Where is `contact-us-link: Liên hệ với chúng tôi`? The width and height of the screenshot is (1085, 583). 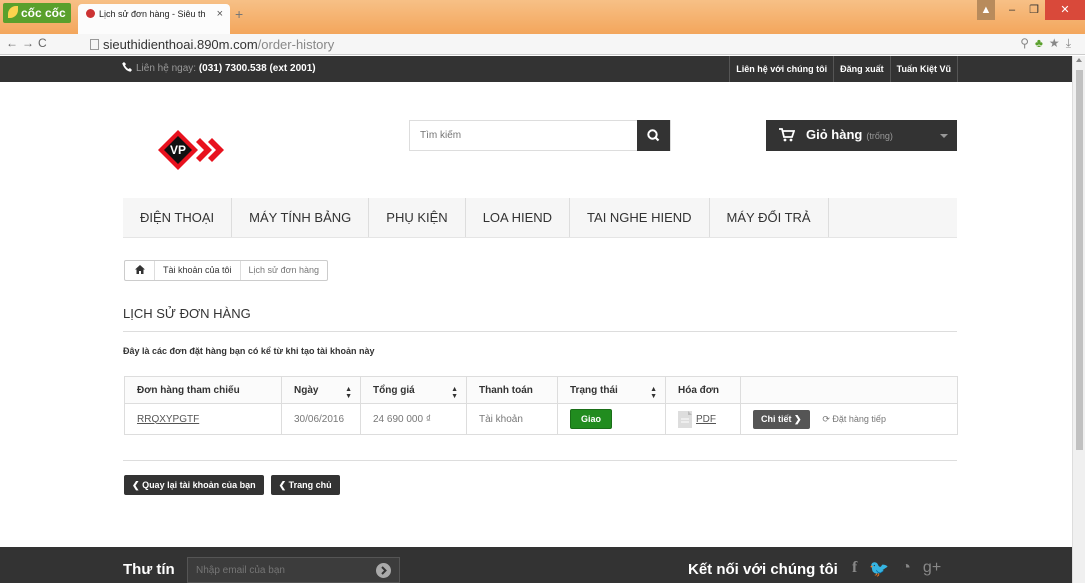 contact-us-link: Liên hệ với chúng tôi is located at coordinates (781, 69).